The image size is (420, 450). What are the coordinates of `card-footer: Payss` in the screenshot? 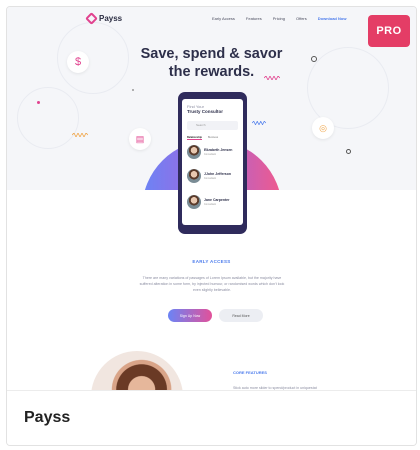 It's located at (211, 417).